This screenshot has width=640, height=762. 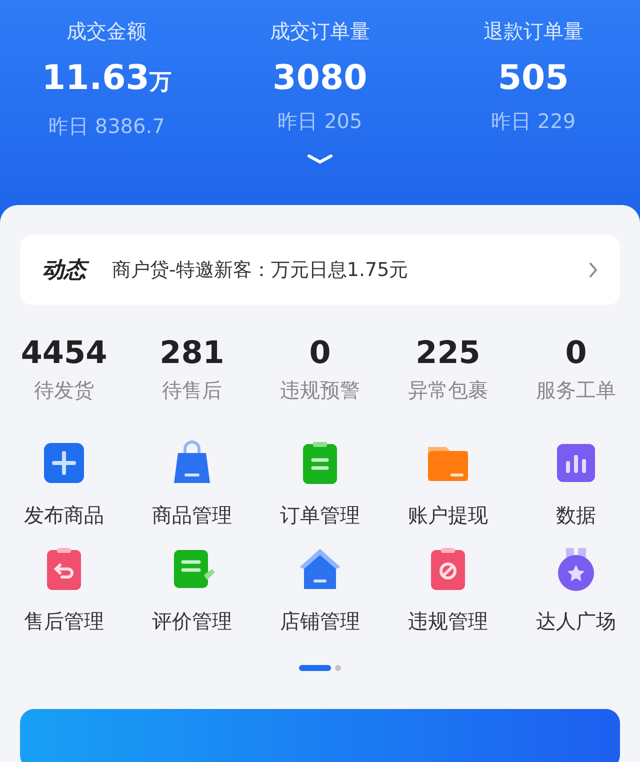 I want to click on tool-label: 违规管理, so click(x=448, y=621).